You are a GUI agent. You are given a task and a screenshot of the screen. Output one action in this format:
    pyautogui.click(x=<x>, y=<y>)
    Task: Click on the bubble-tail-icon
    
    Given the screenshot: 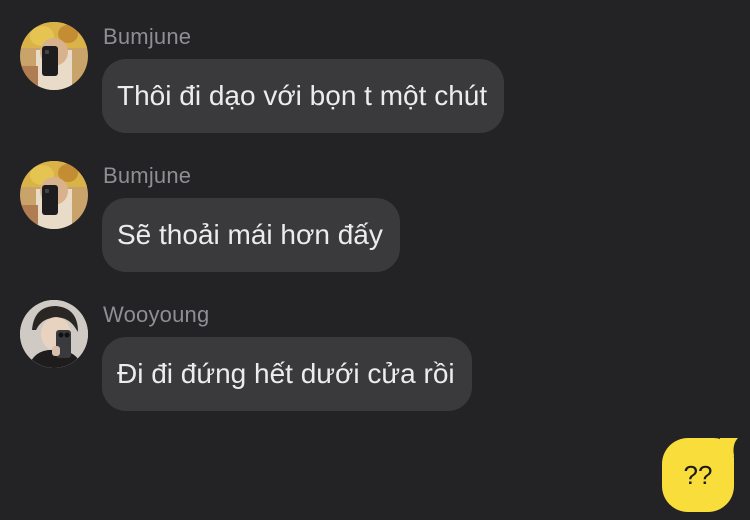 What is the action you would take?
    pyautogui.click(x=729, y=447)
    